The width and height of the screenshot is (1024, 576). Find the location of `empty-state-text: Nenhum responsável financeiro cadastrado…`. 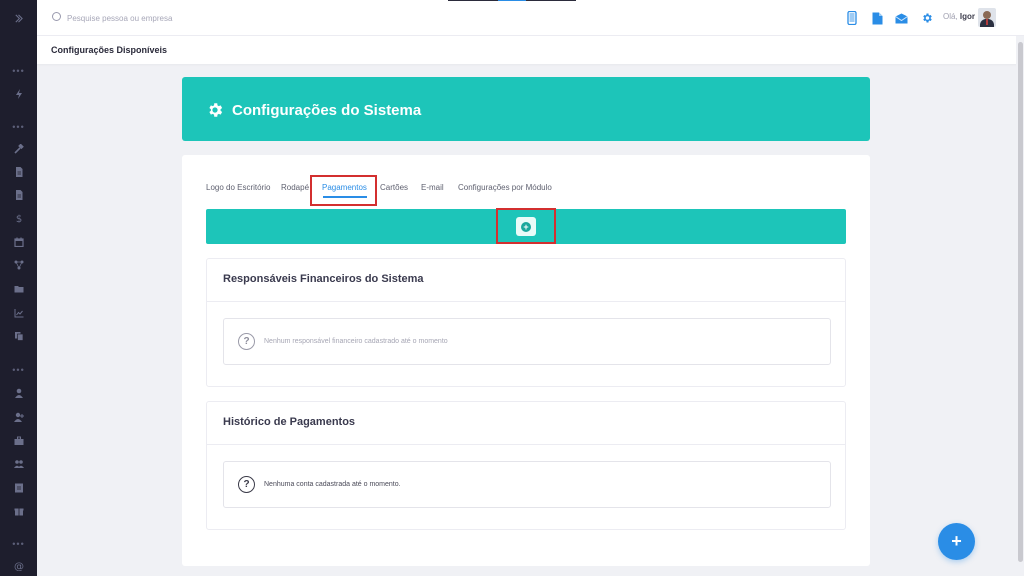

empty-state-text: Nenhum responsável financeiro cadastrado… is located at coordinates (356, 341).